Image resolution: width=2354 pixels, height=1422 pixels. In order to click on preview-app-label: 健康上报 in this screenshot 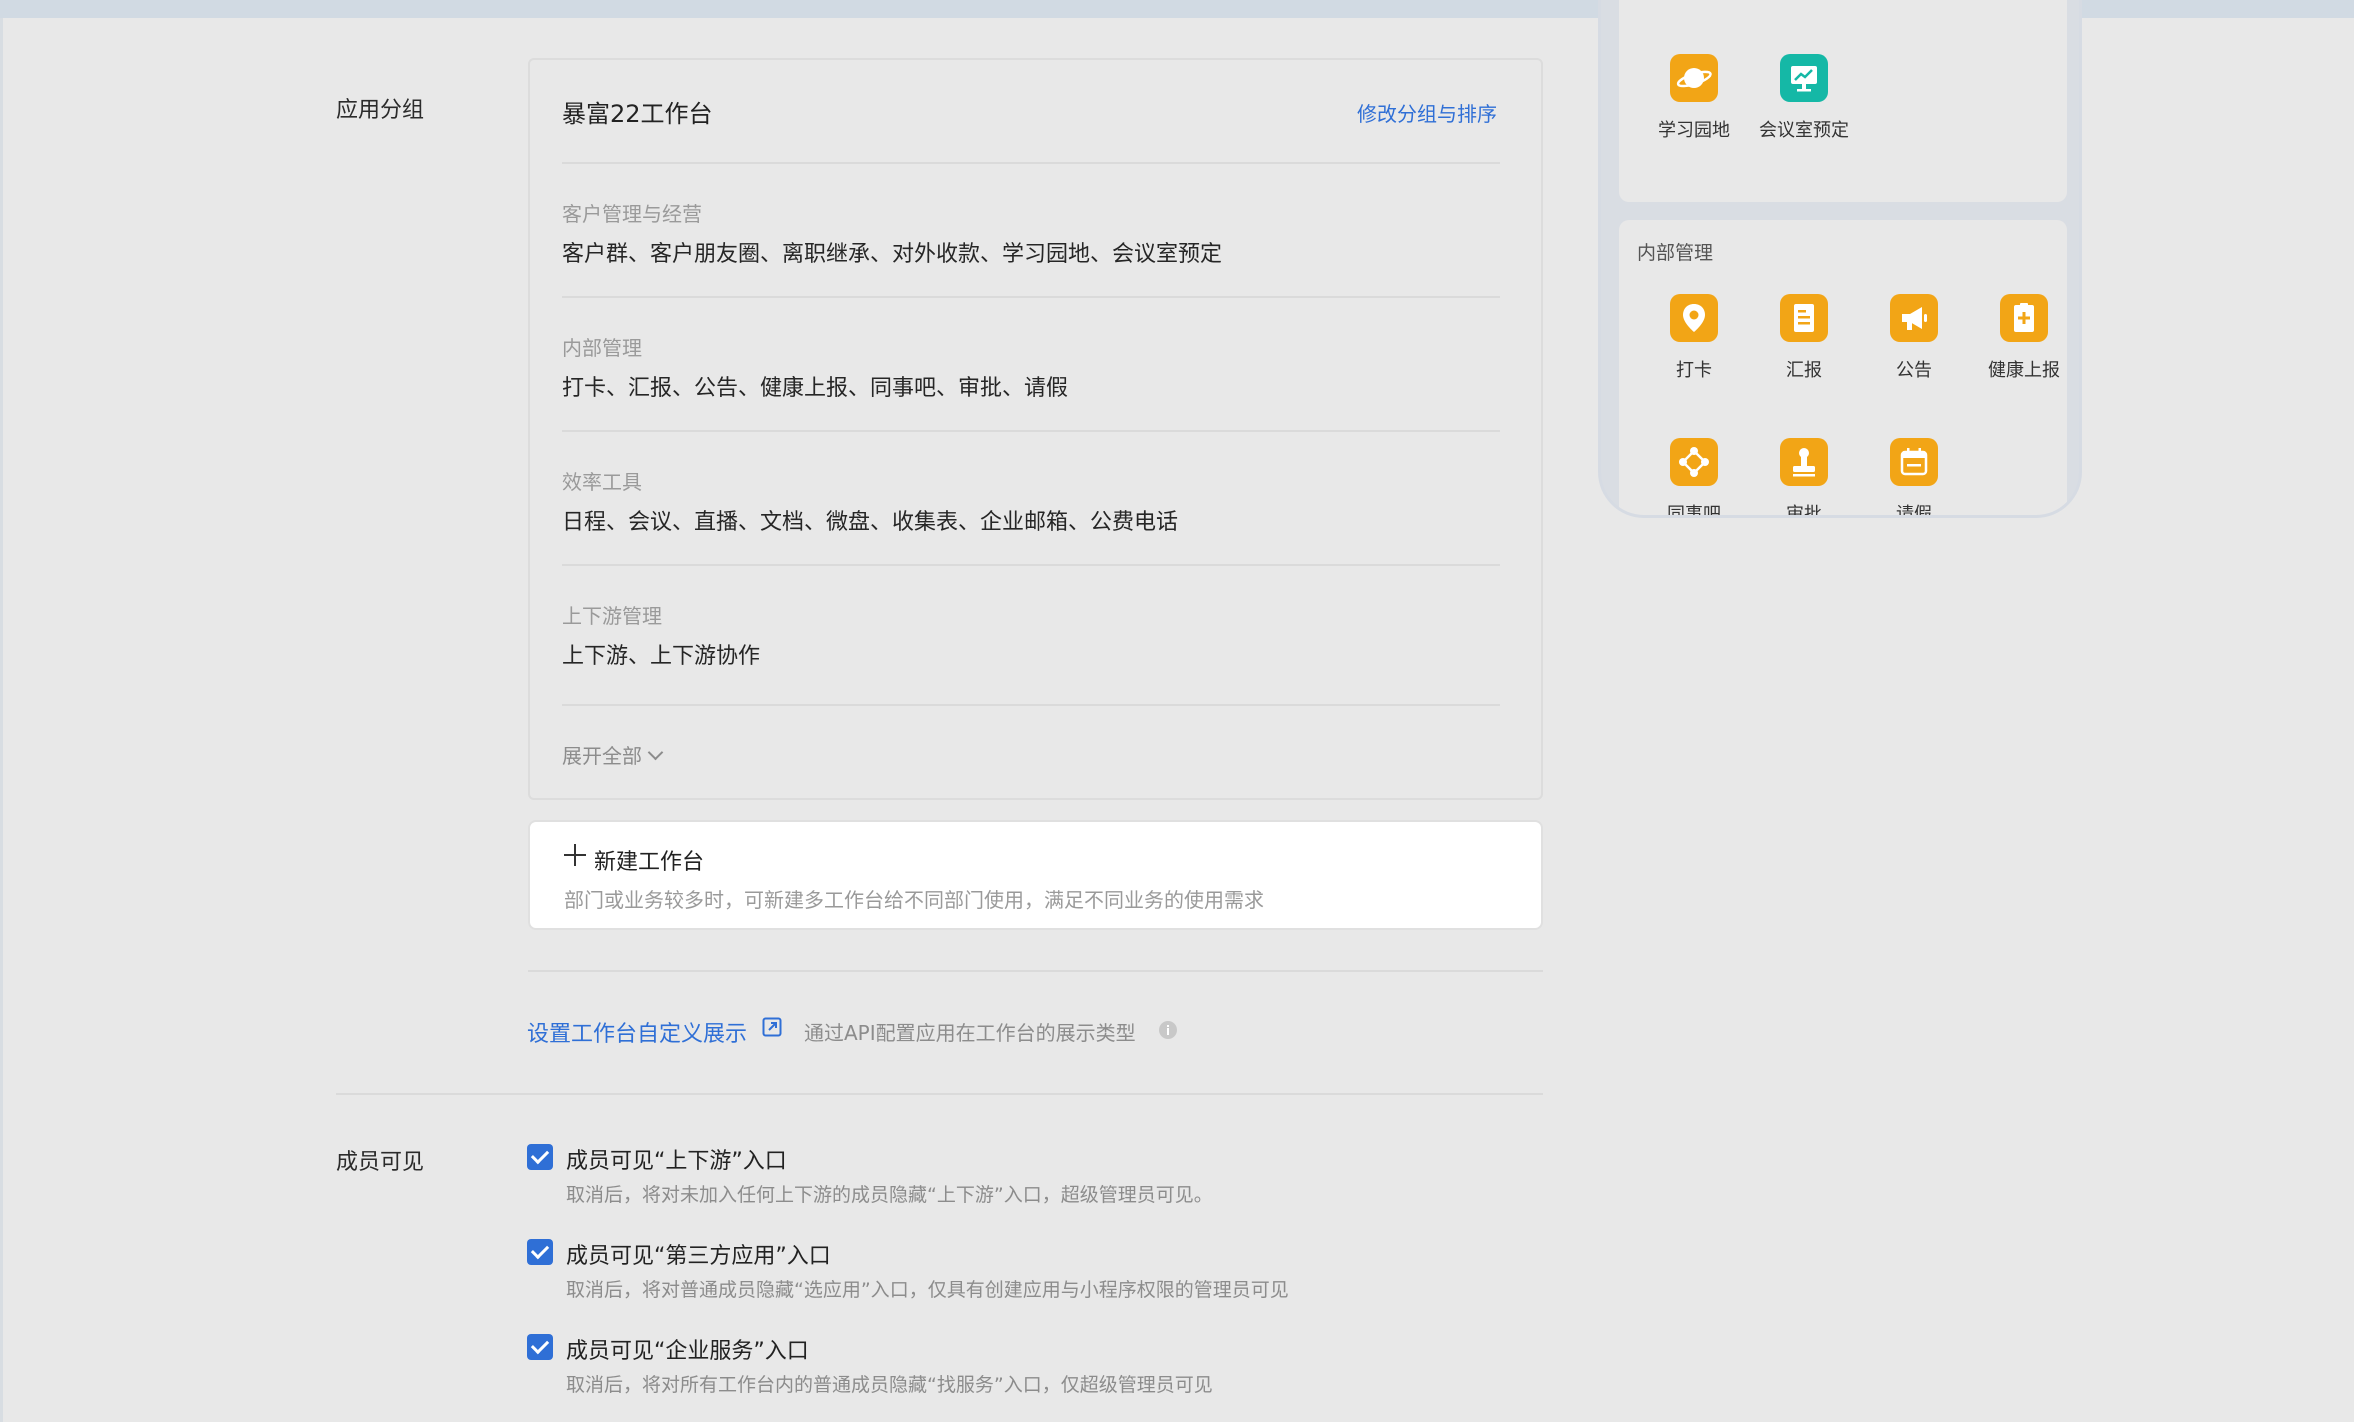, I will do `click(2024, 370)`.